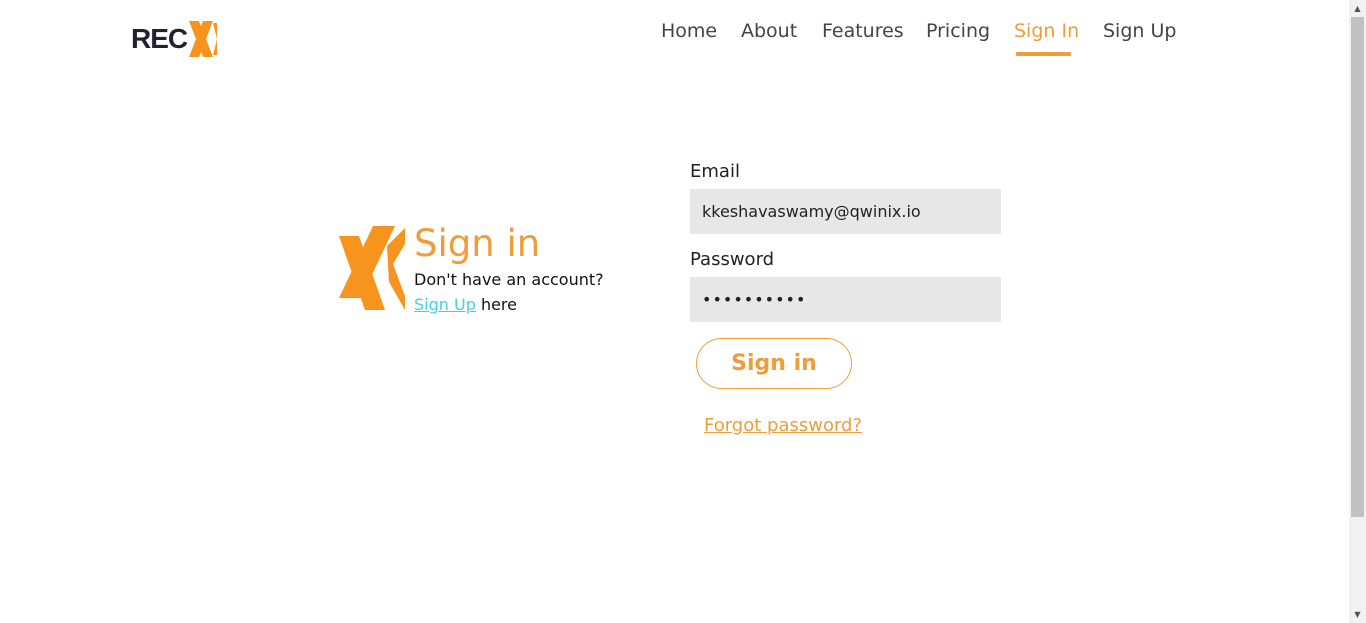  I want to click on no-account-text: Don't have an account?, so click(509, 279).